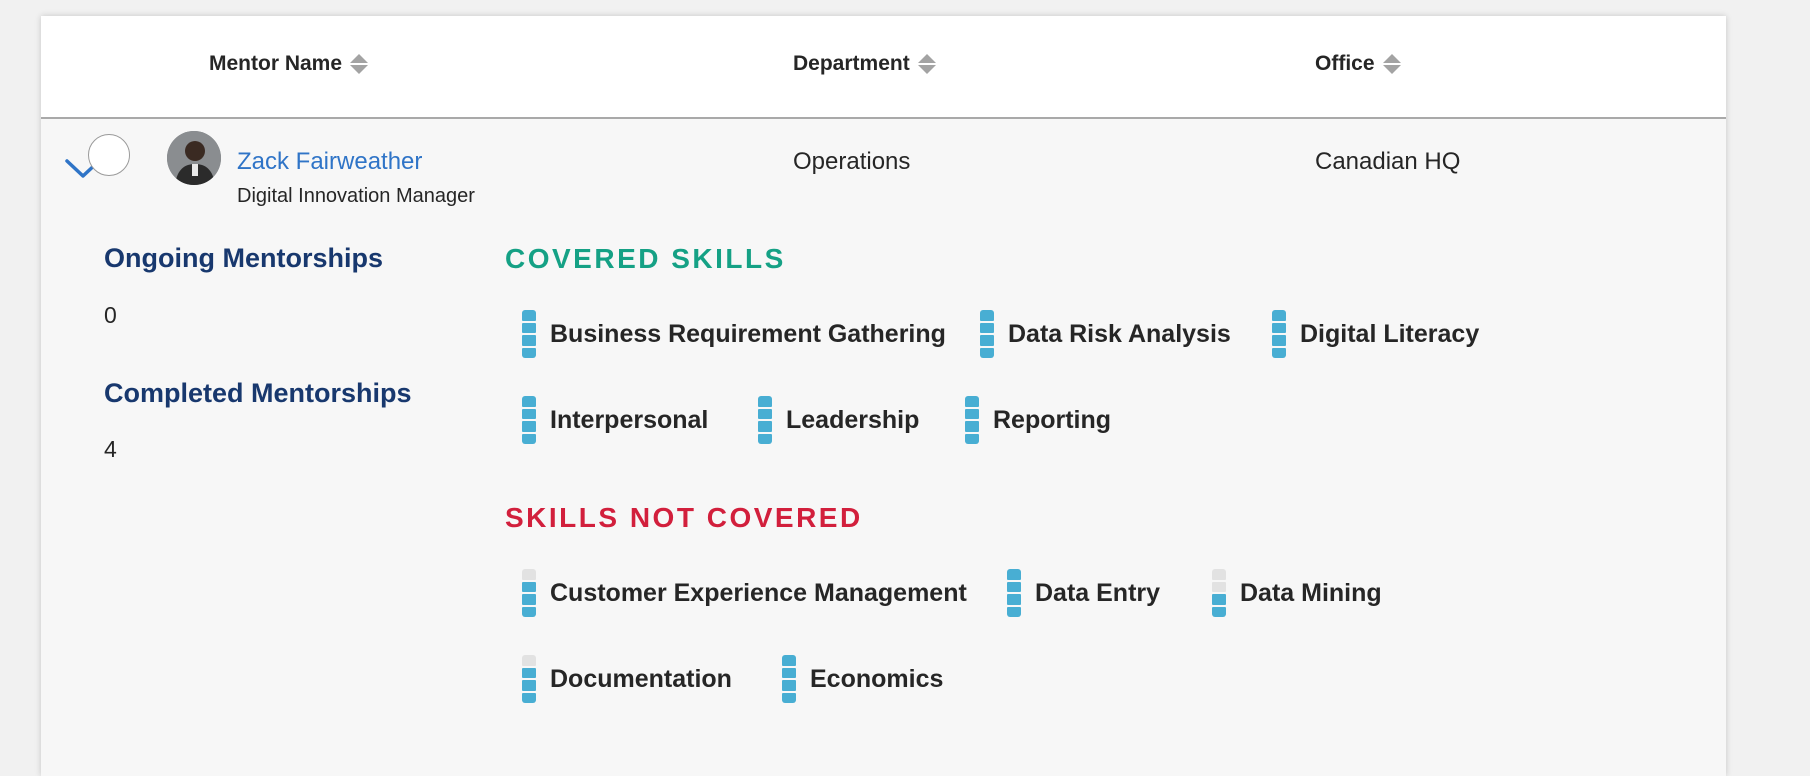  I want to click on column-header-department: Department, so click(864, 64).